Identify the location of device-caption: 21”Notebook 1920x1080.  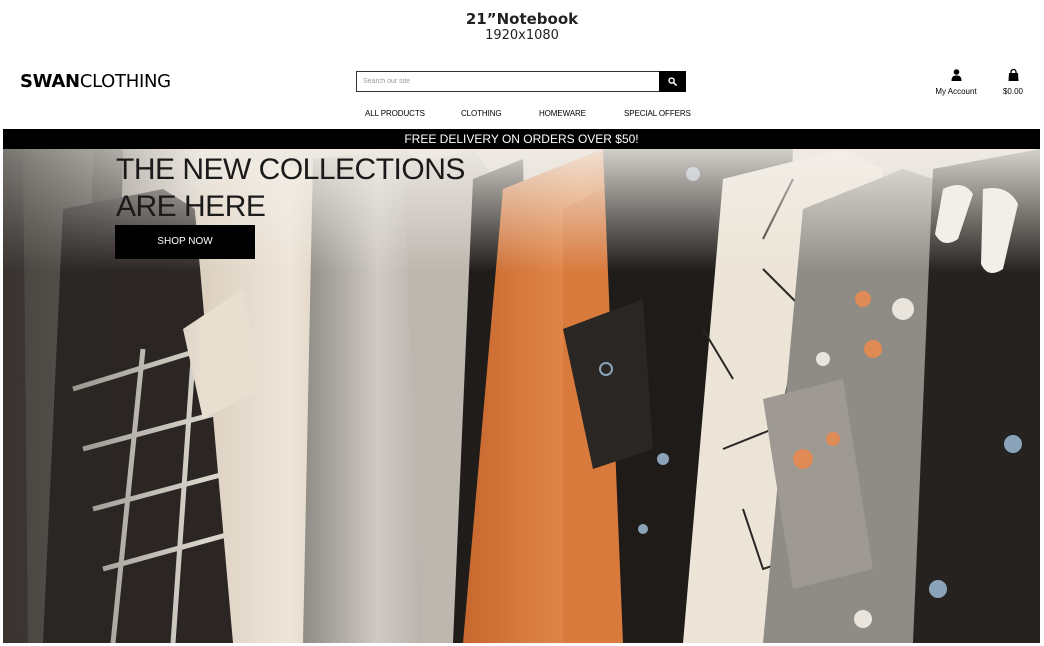
(522, 27).